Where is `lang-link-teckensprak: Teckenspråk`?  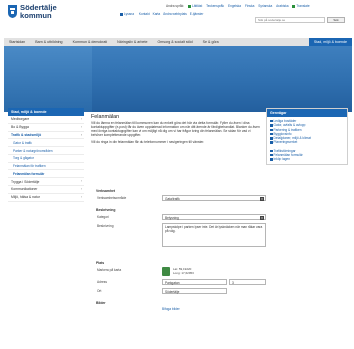 lang-link-teckensprak: Teckenspråk is located at coordinates (215, 6).